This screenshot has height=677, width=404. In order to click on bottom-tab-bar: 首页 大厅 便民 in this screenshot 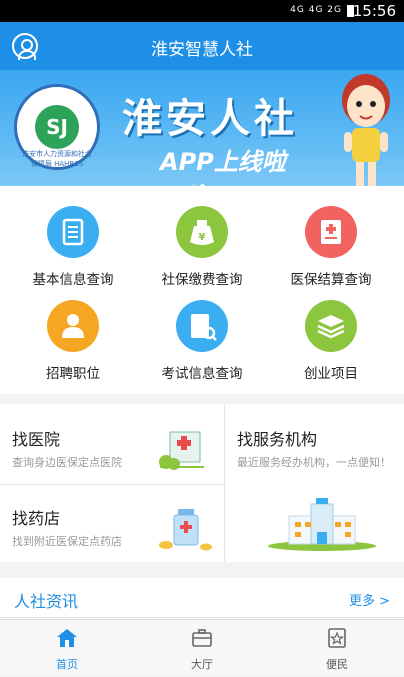, I will do `click(202, 647)`.